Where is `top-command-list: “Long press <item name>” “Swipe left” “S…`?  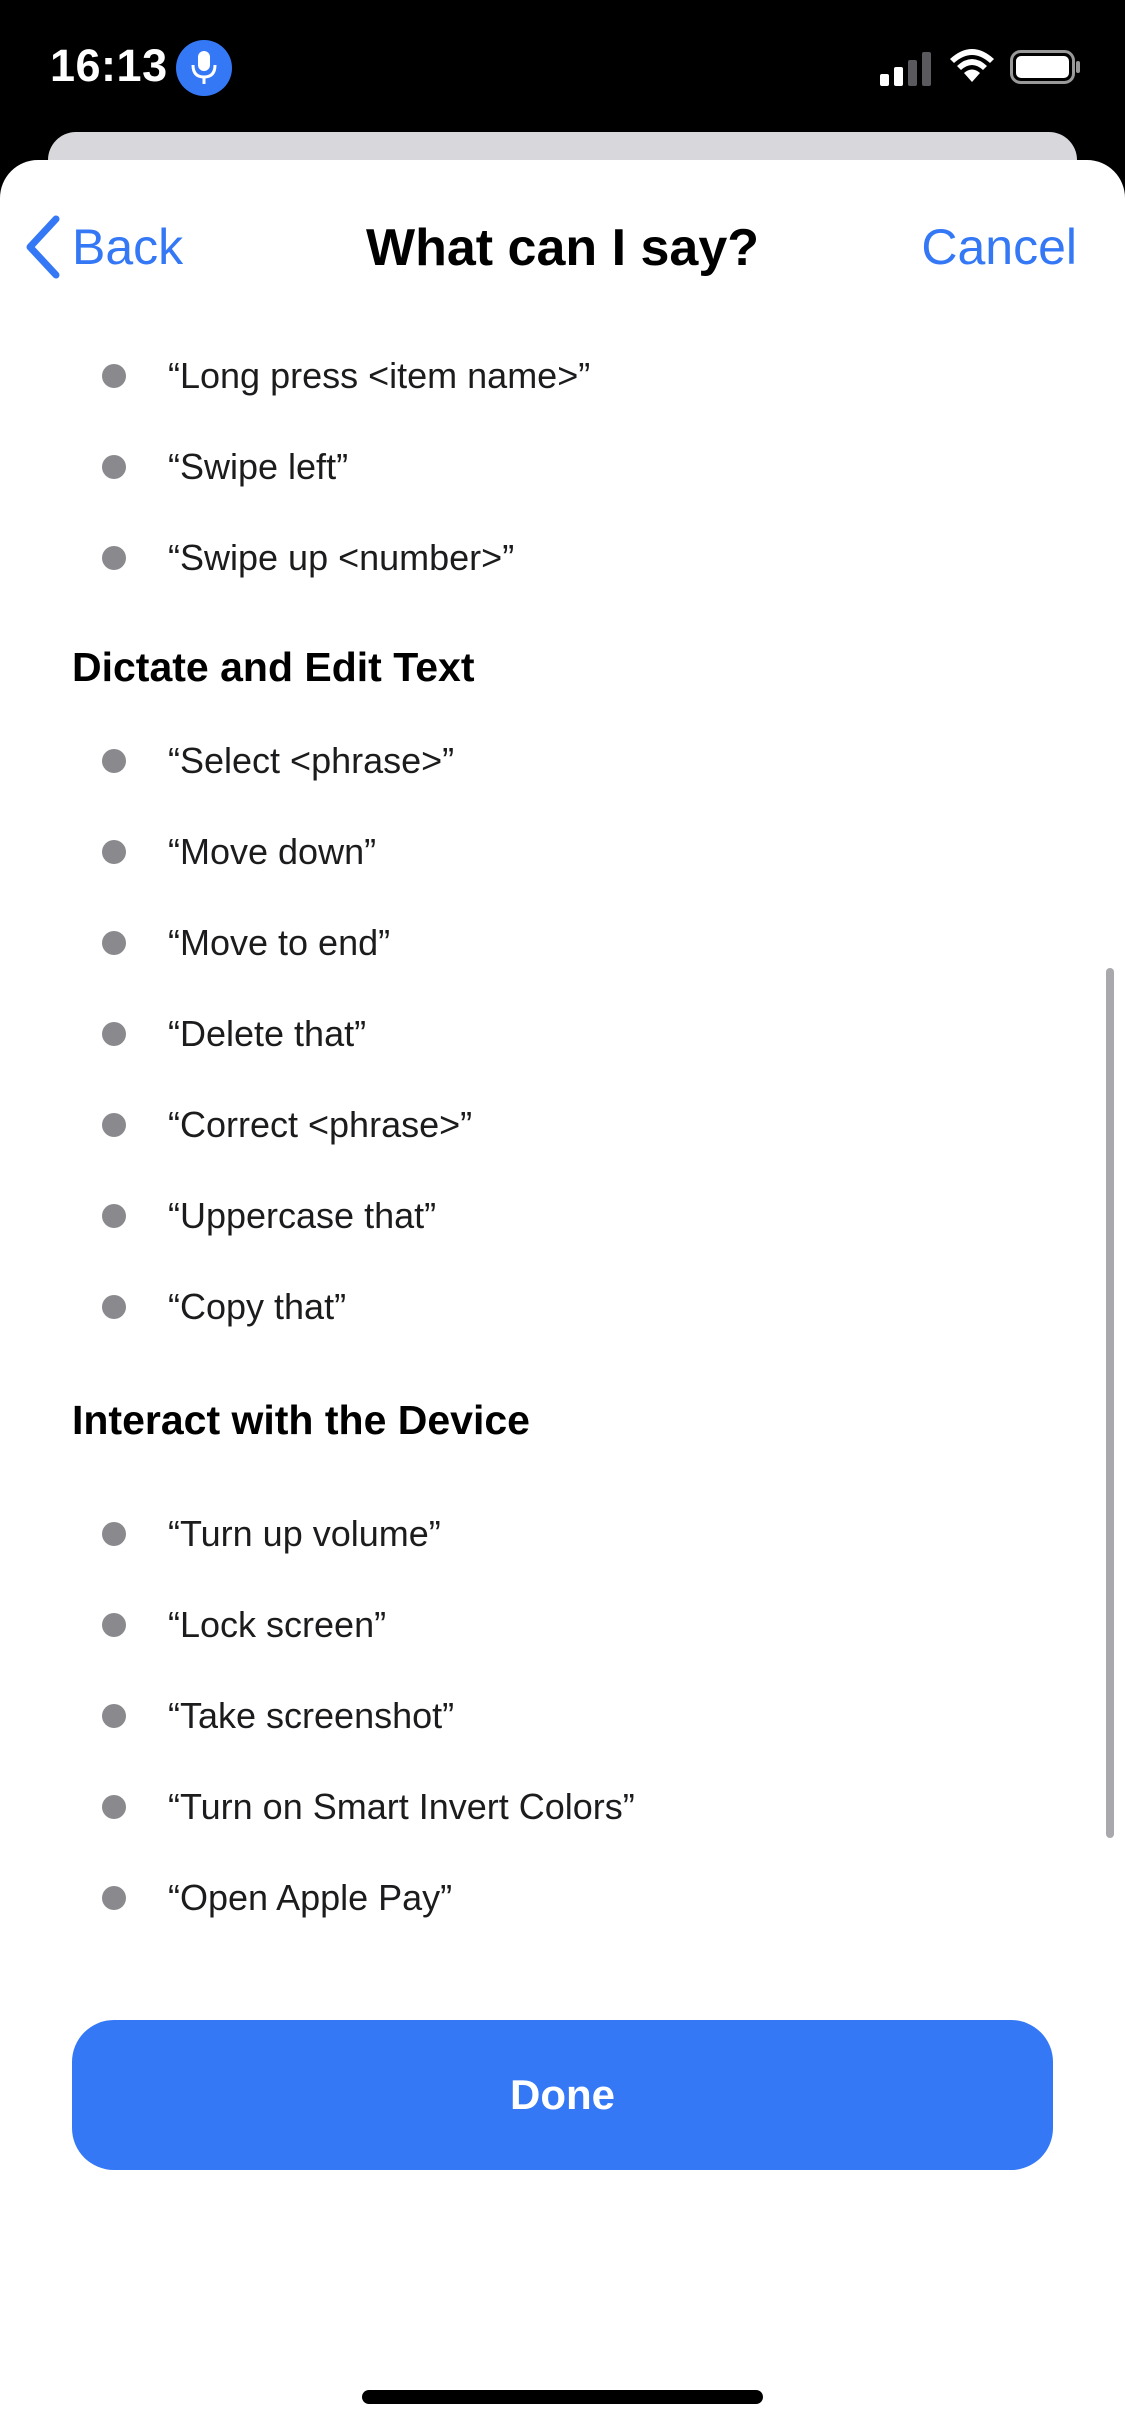 top-command-list: “Long press <item name>” “Swipe left” “S… is located at coordinates (562, 466).